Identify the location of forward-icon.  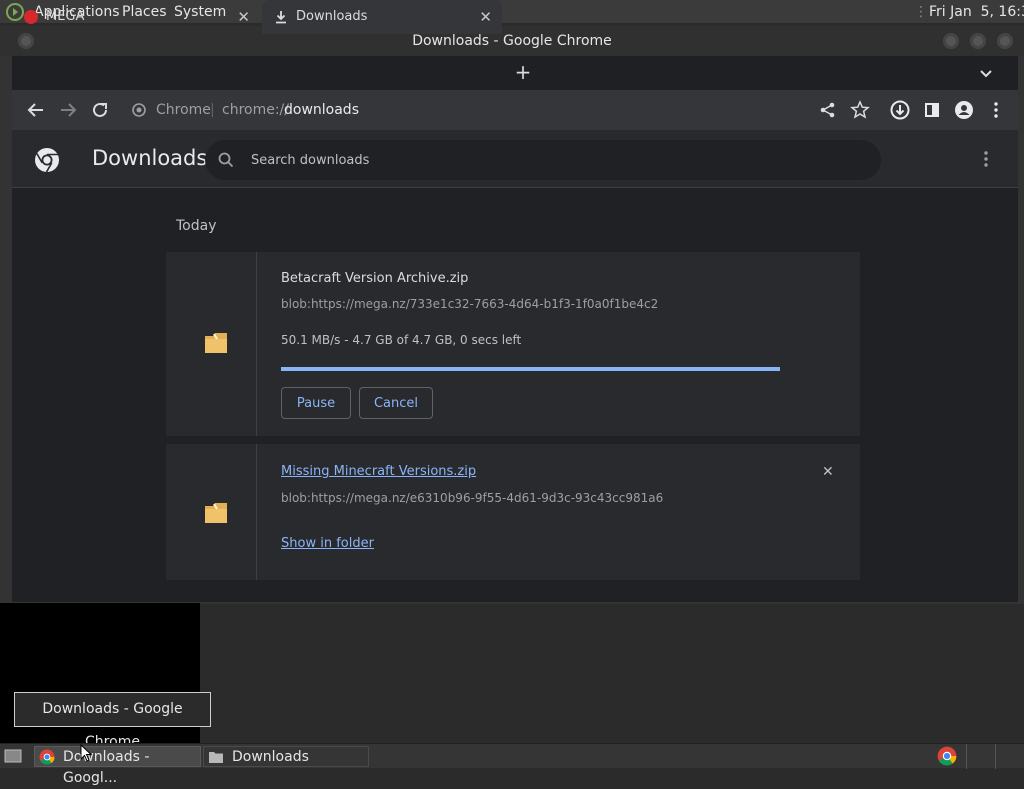
(68, 110).